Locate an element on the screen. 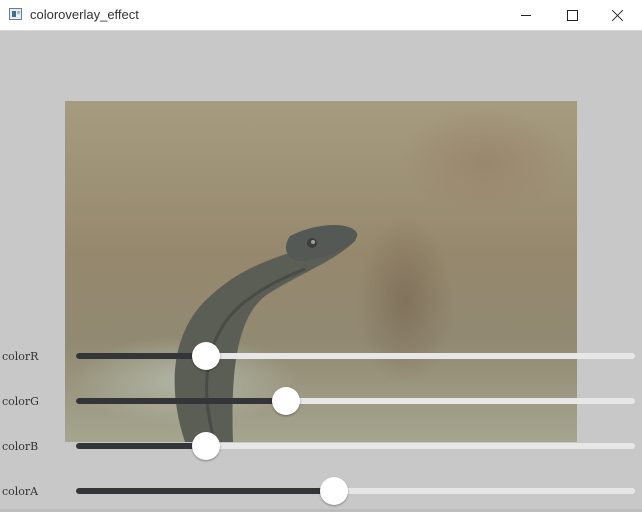 The image size is (642, 512). app-icon is located at coordinates (15, 14).